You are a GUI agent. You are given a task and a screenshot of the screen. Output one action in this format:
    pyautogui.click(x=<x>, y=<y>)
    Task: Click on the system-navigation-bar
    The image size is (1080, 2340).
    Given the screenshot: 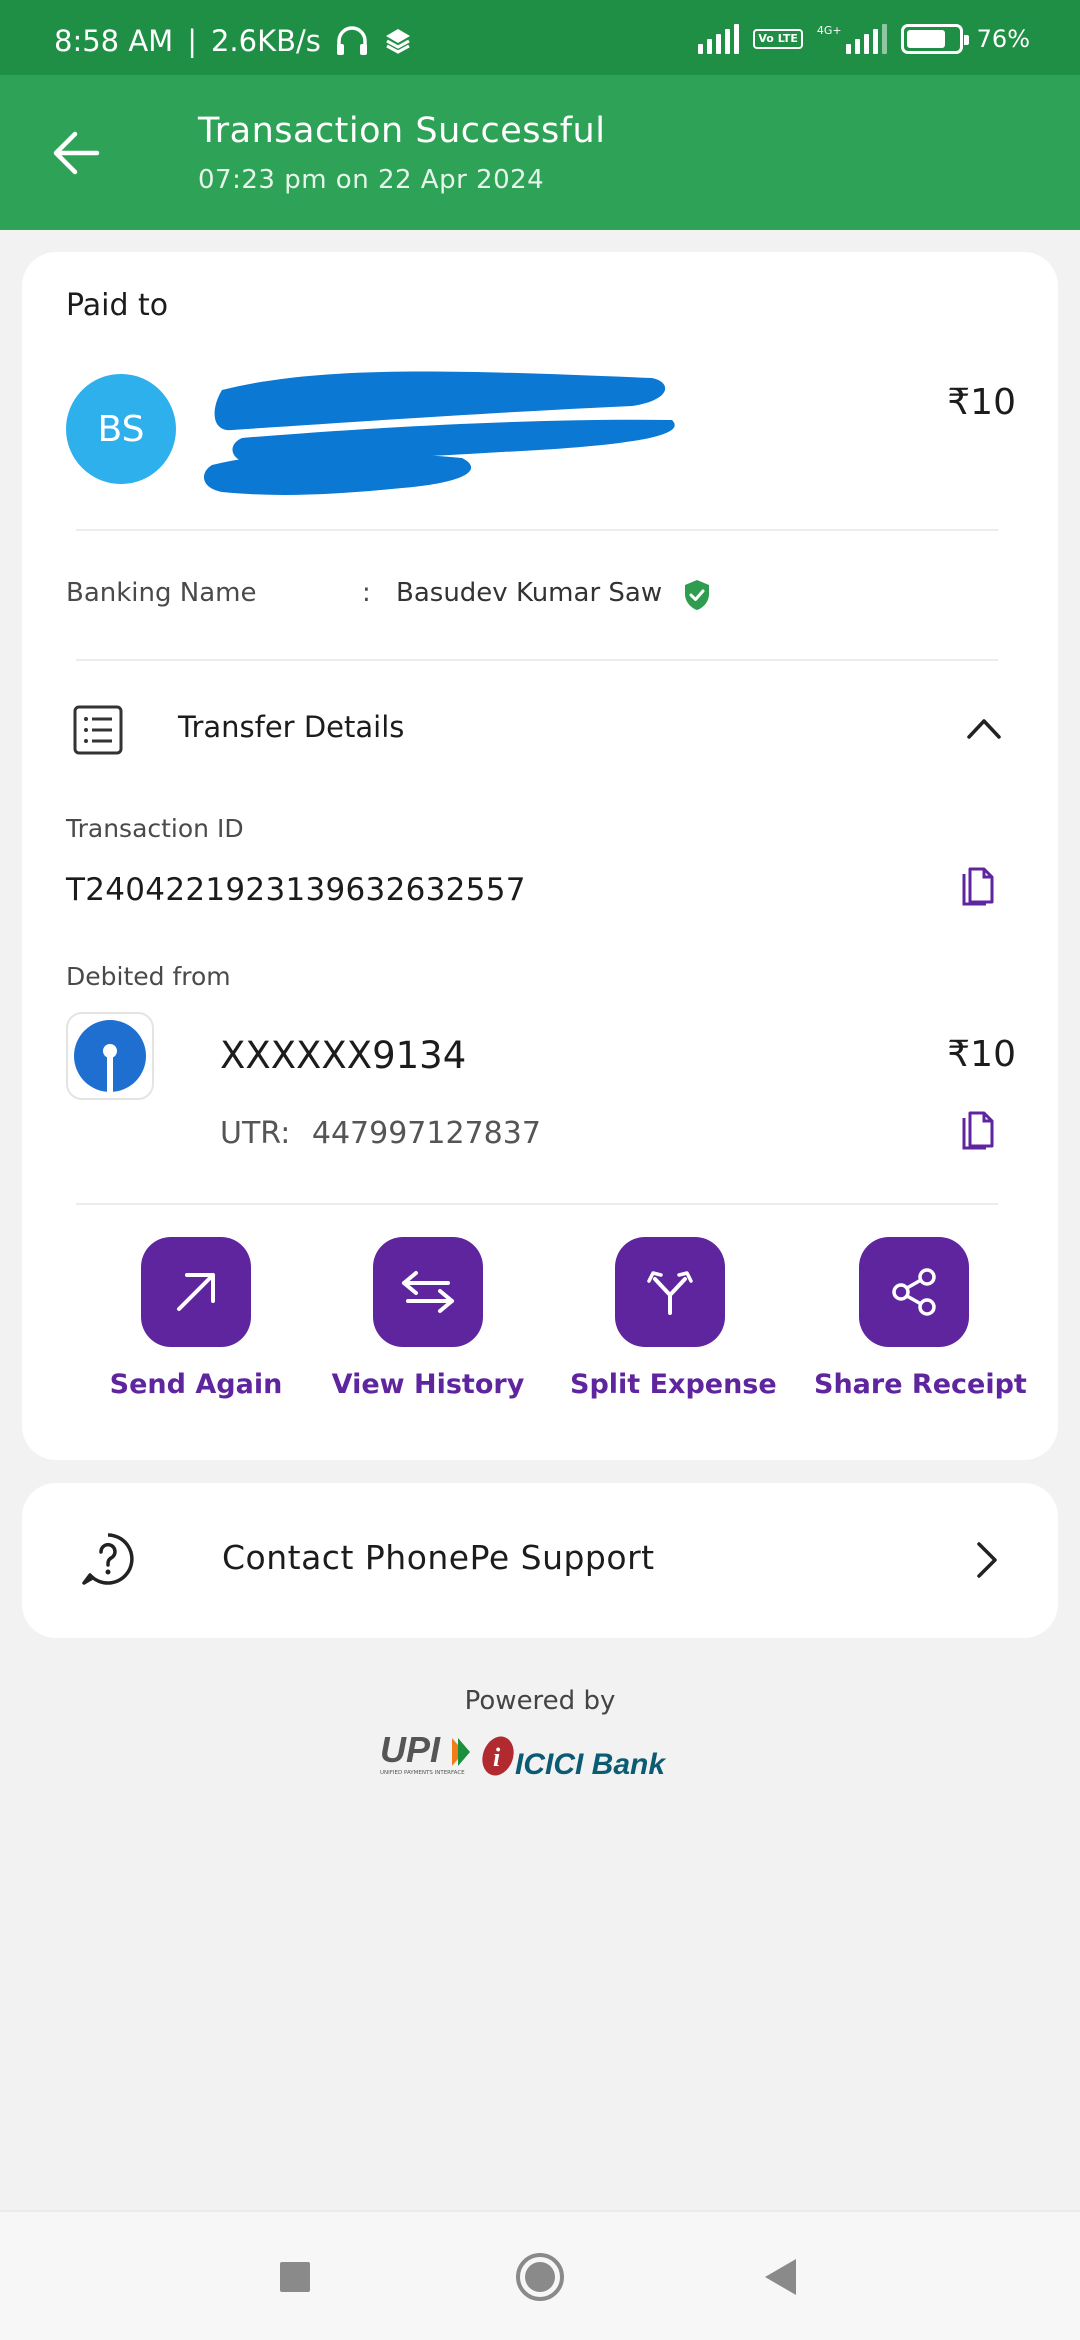 What is the action you would take?
    pyautogui.click(x=540, y=2275)
    